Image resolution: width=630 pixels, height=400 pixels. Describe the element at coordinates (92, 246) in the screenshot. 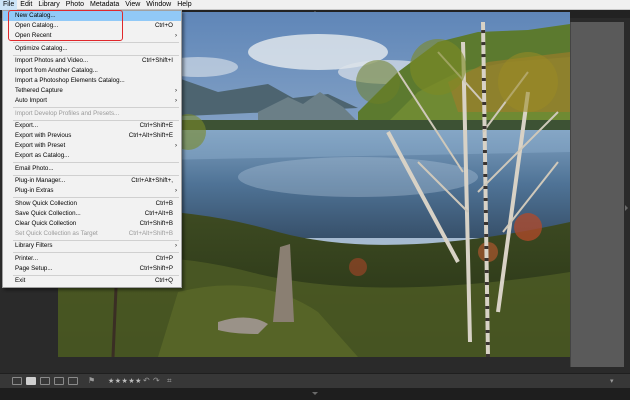

I see `menu-item-library-filters: Library Filters ›` at that location.